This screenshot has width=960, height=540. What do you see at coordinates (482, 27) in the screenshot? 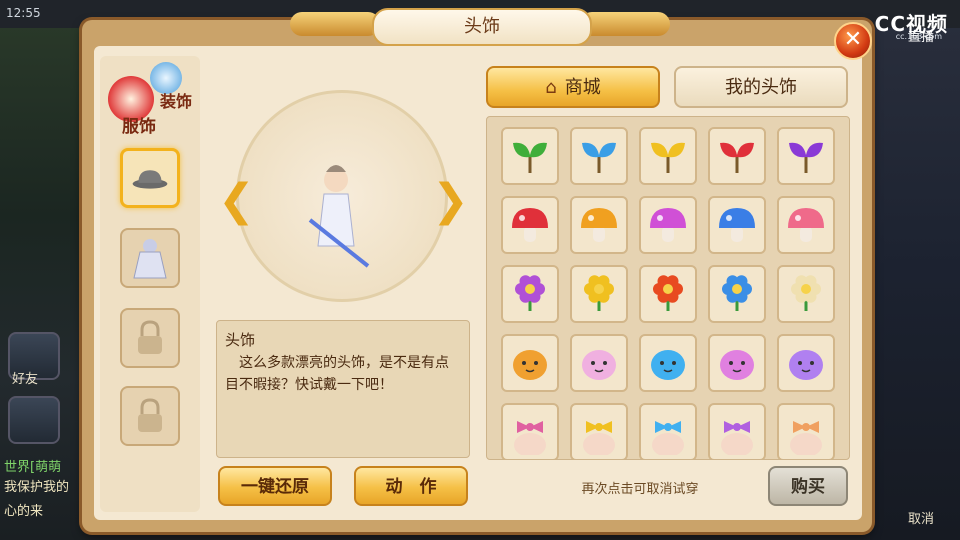
I see `window-title: 头饰` at bounding box center [482, 27].